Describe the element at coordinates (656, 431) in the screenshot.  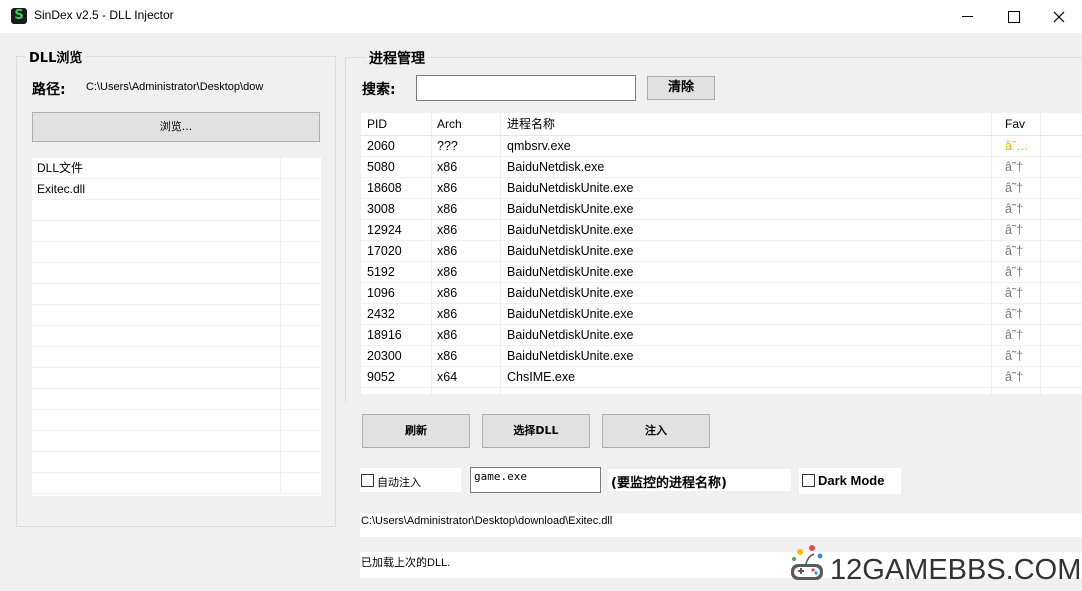
I see `inject-button: 注入` at that location.